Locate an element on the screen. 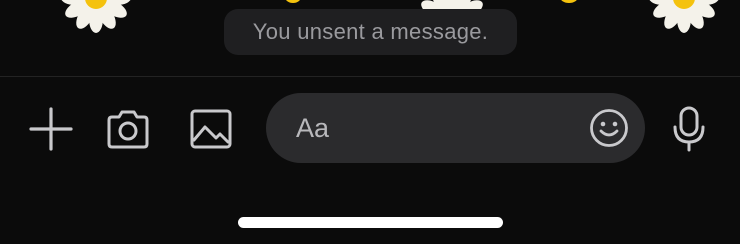  home-indicator is located at coordinates (370, 222).